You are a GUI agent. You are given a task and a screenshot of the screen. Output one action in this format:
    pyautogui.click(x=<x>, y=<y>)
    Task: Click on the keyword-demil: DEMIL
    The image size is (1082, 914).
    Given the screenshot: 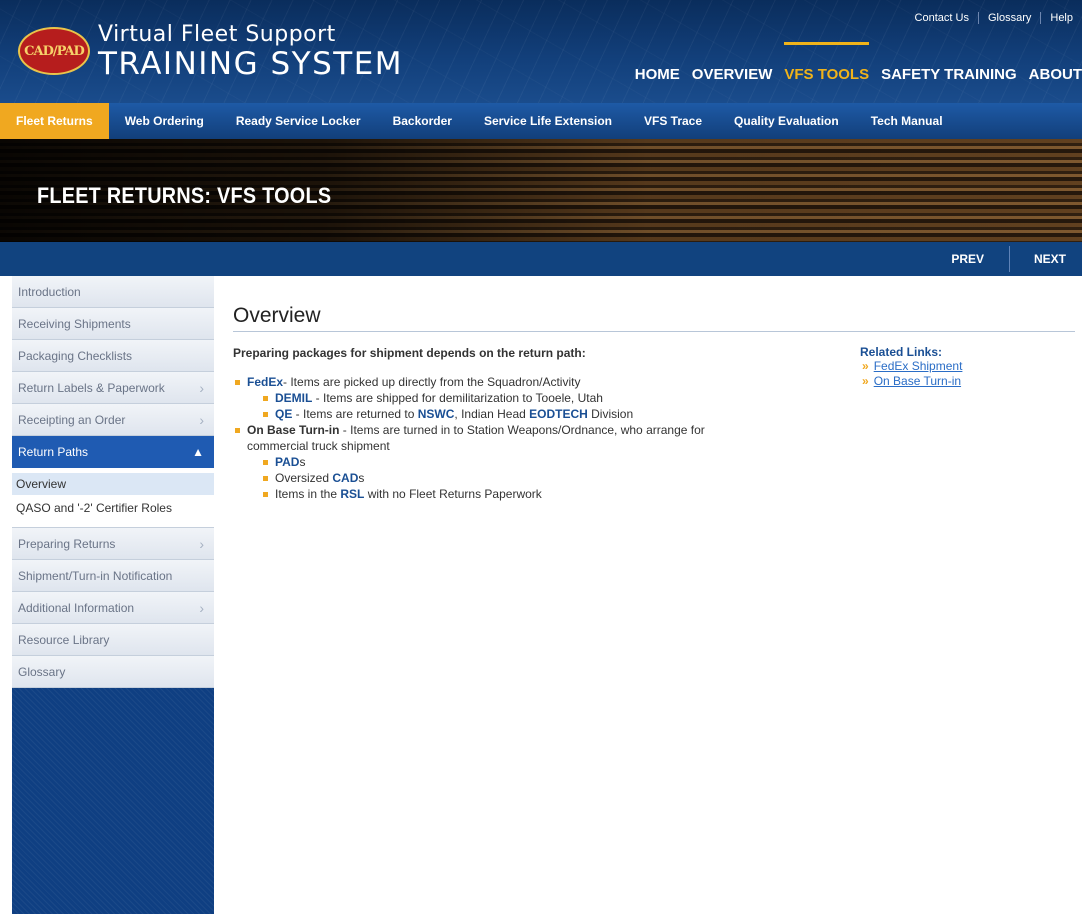 What is the action you would take?
    pyautogui.click(x=294, y=398)
    